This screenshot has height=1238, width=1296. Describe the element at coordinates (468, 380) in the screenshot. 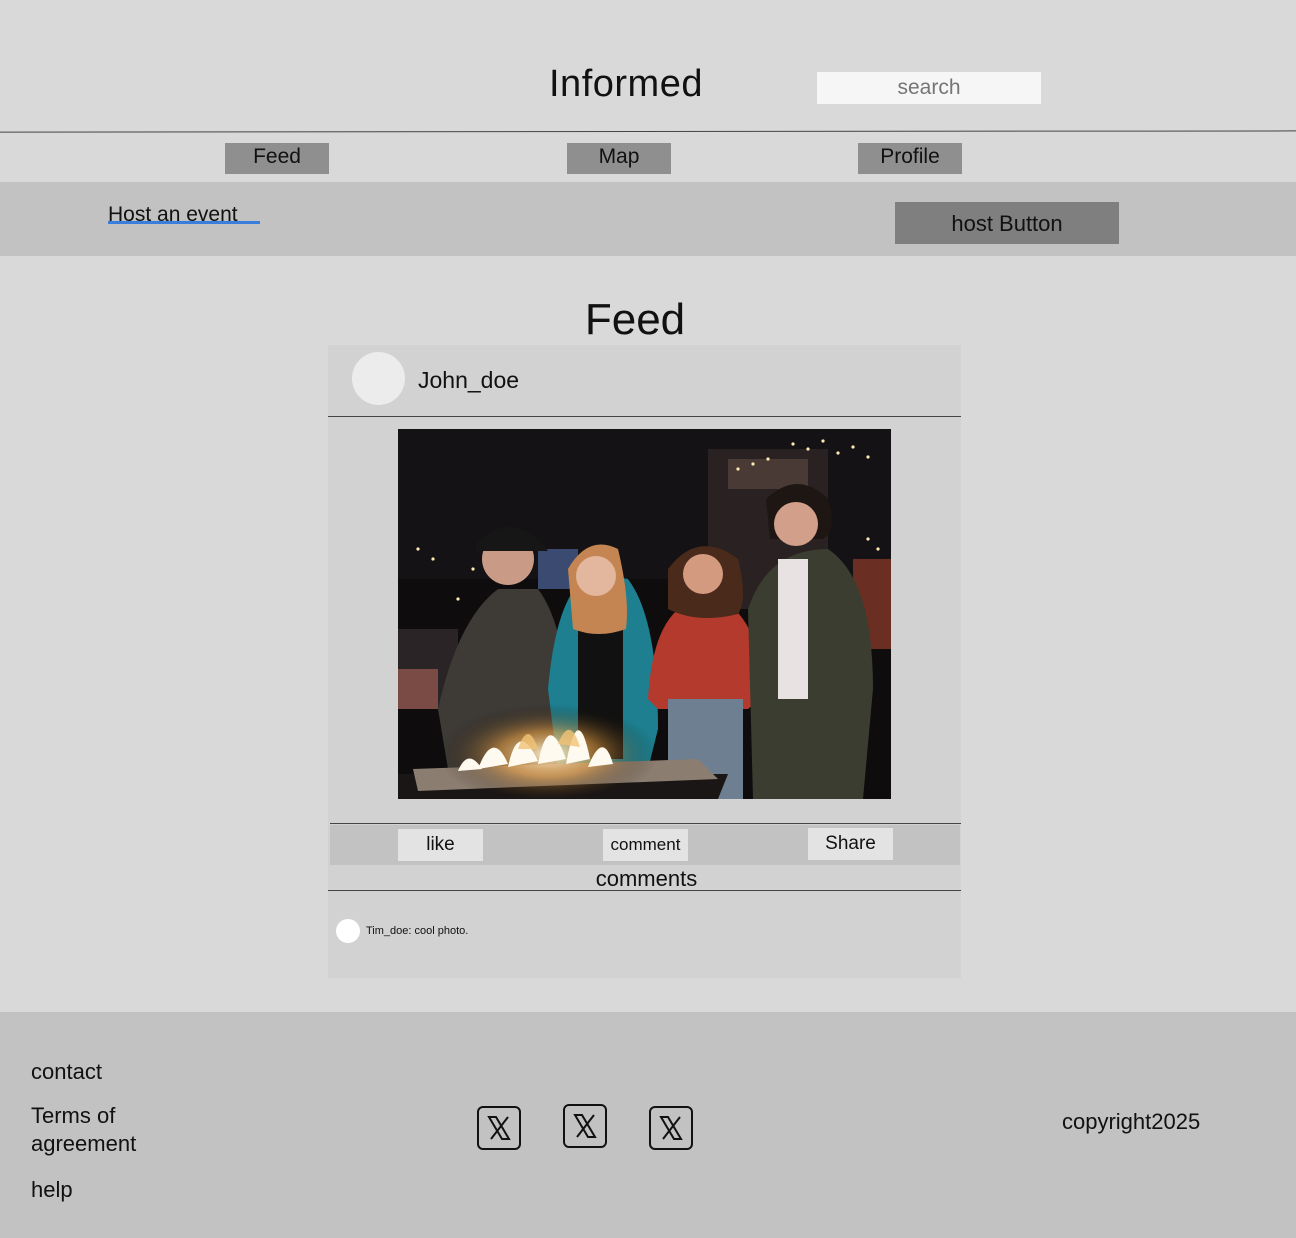

I see `post-username: John_doe` at that location.